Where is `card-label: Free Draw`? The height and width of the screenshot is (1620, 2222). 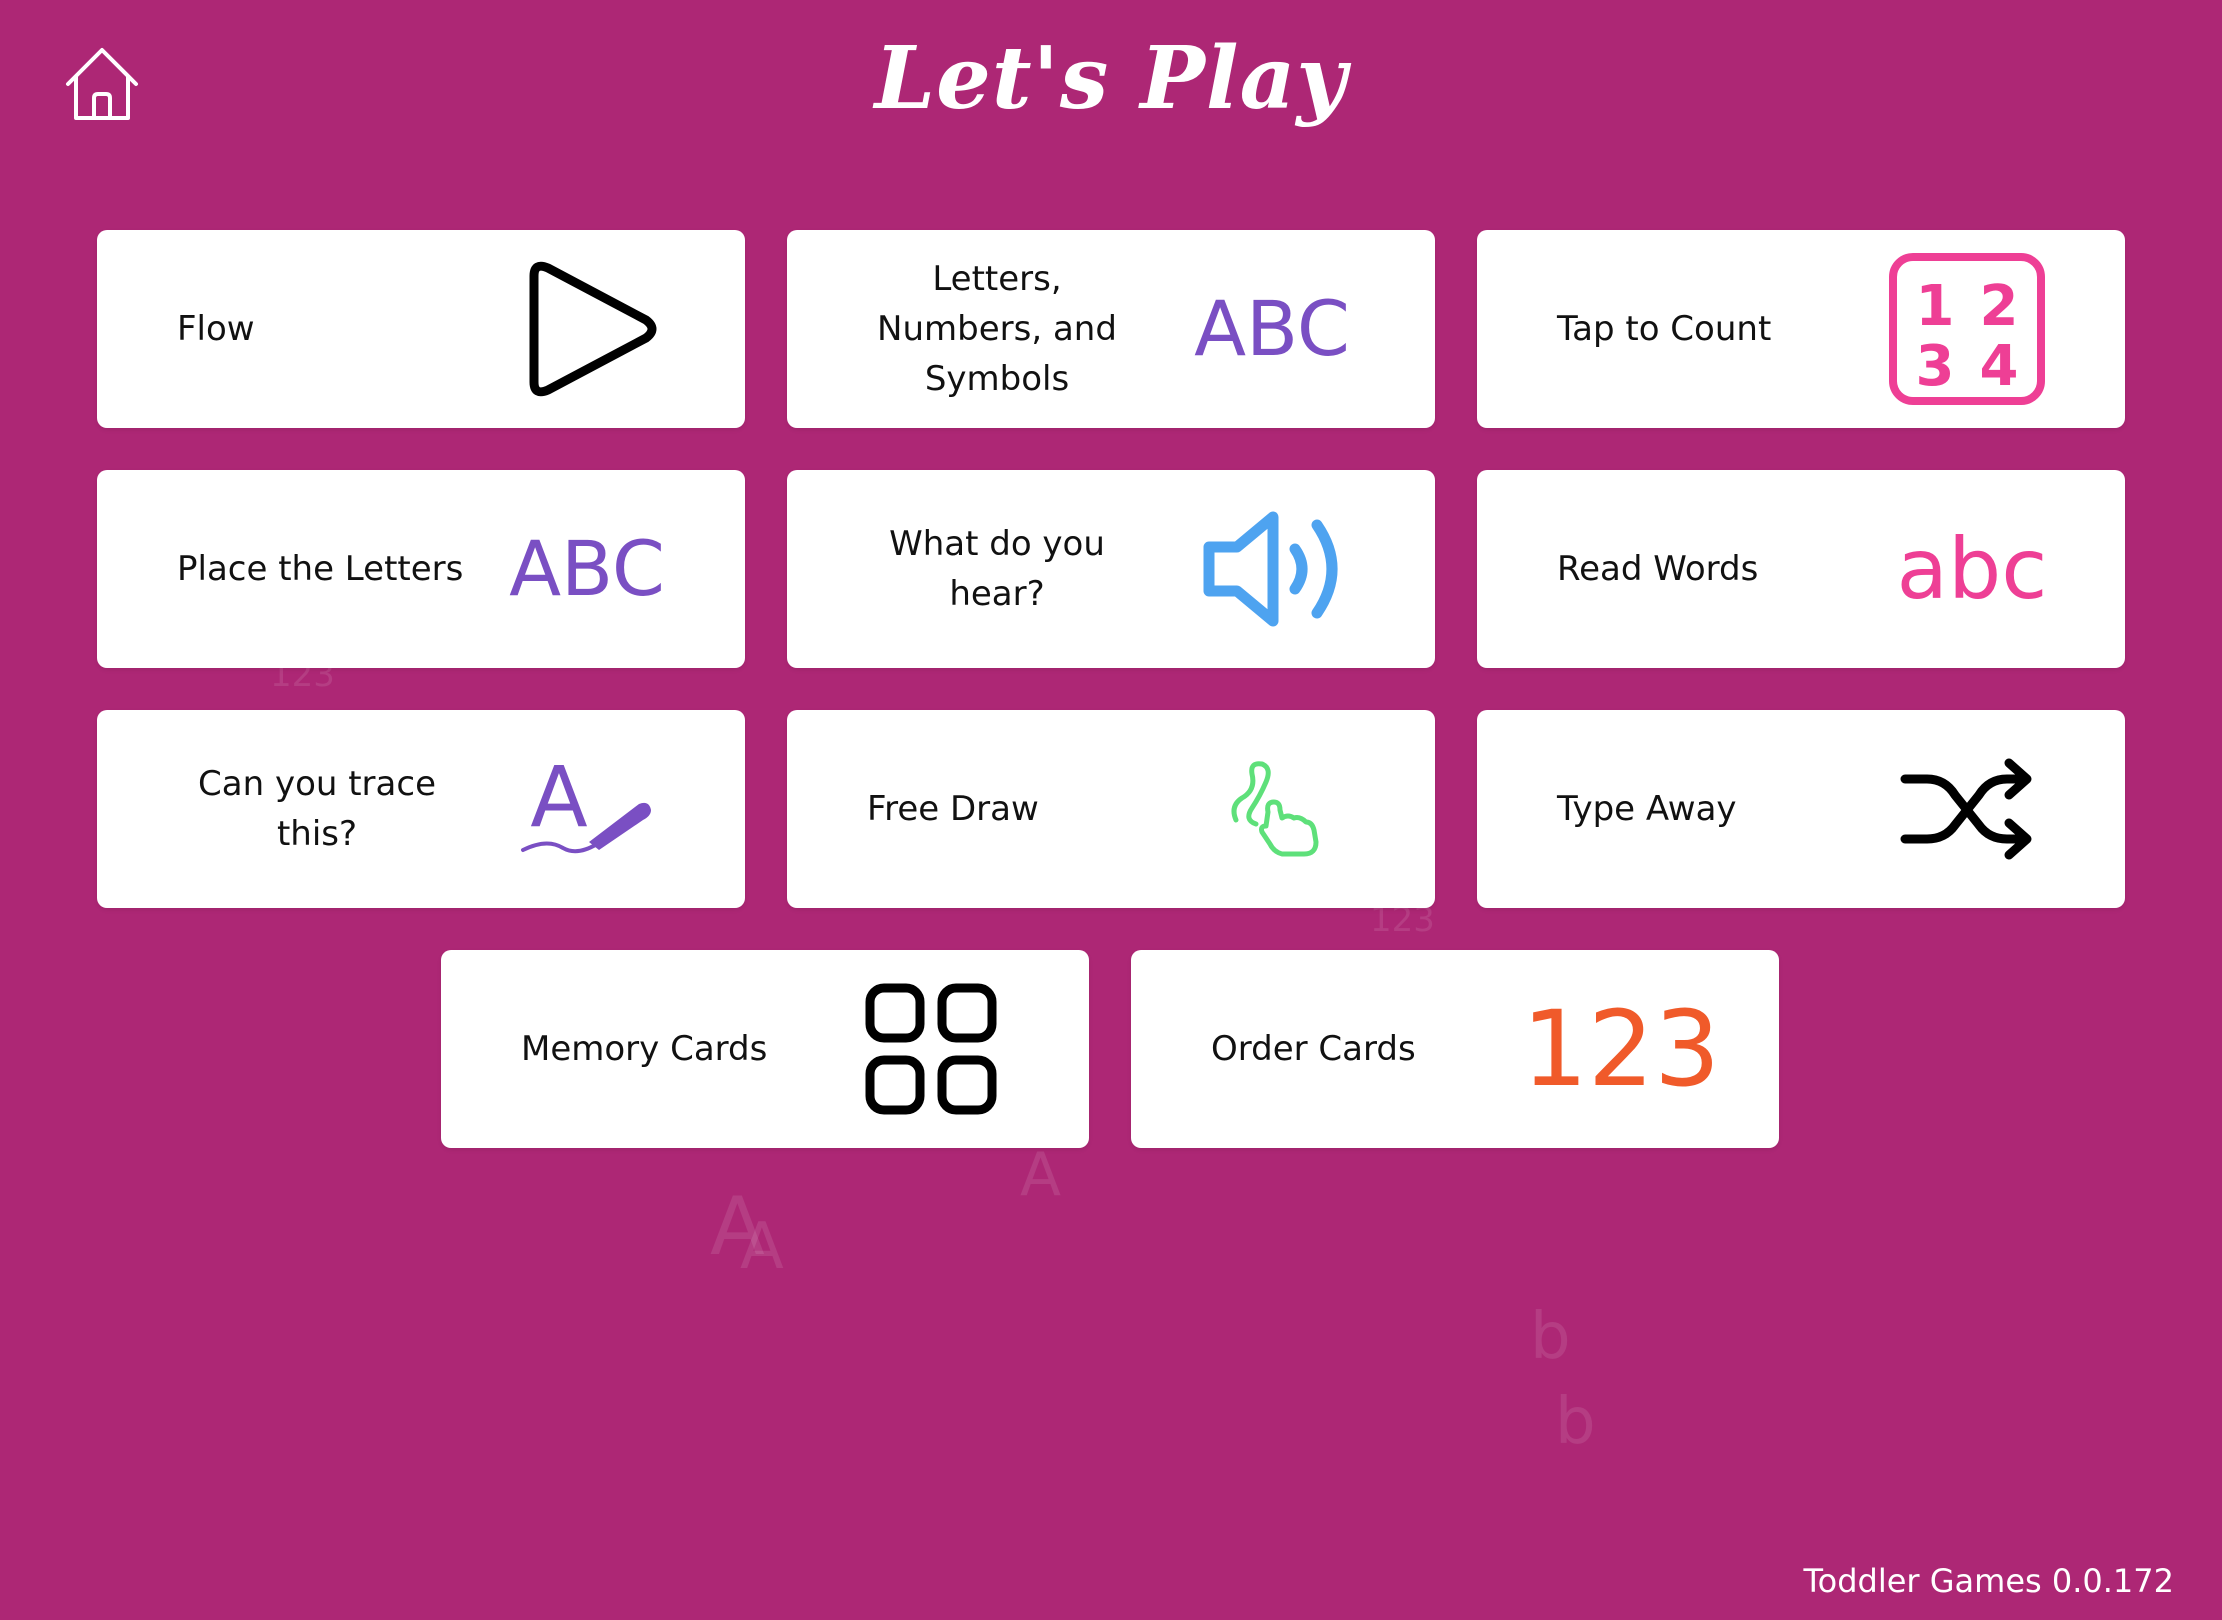 card-label: Free Draw is located at coordinates (953, 809).